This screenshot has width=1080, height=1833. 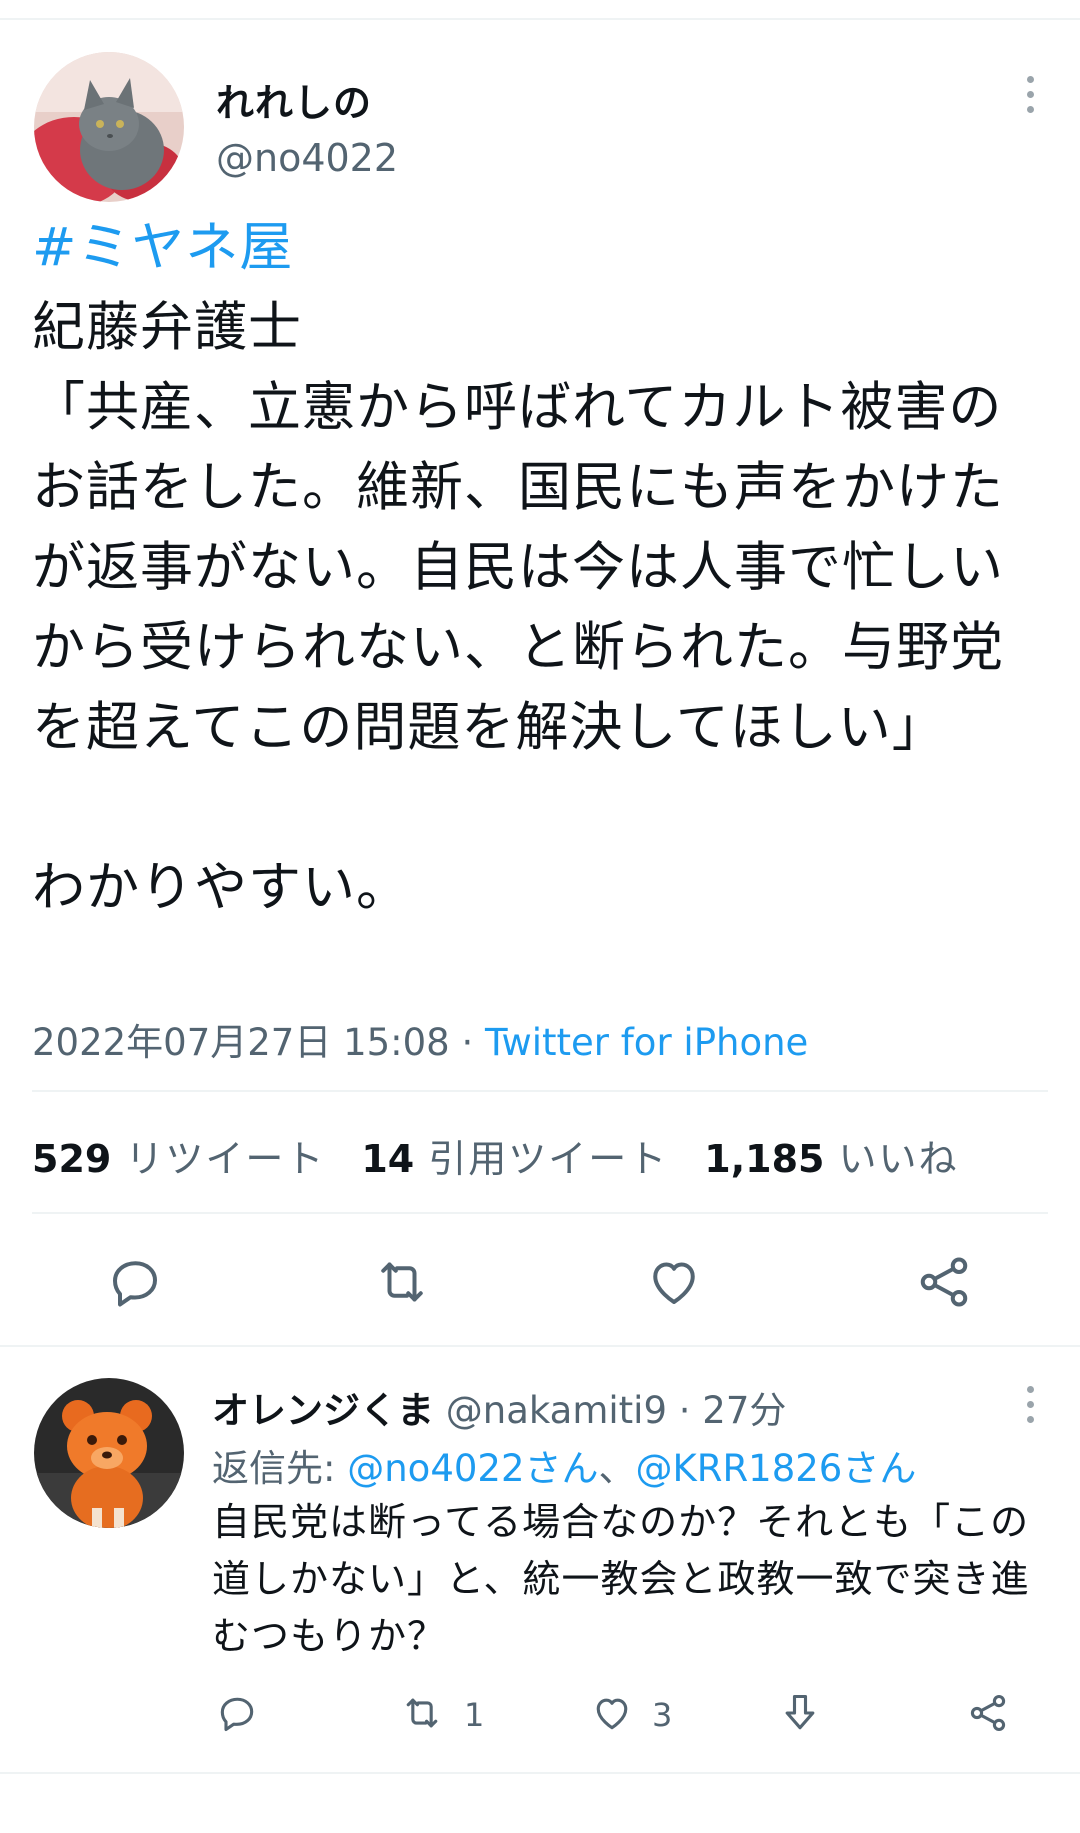 What do you see at coordinates (472, 1468) in the screenshot?
I see `mention-link-1: @no4022さん` at bounding box center [472, 1468].